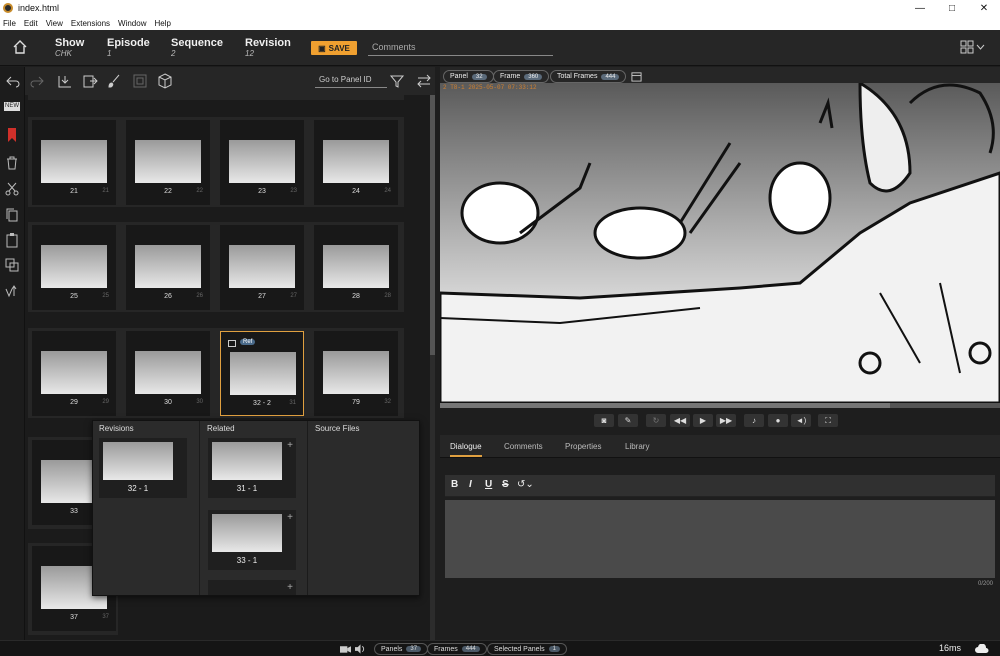 The height and width of the screenshot is (656, 1000). What do you see at coordinates (984, 8) in the screenshot?
I see `close-button: ✕` at bounding box center [984, 8].